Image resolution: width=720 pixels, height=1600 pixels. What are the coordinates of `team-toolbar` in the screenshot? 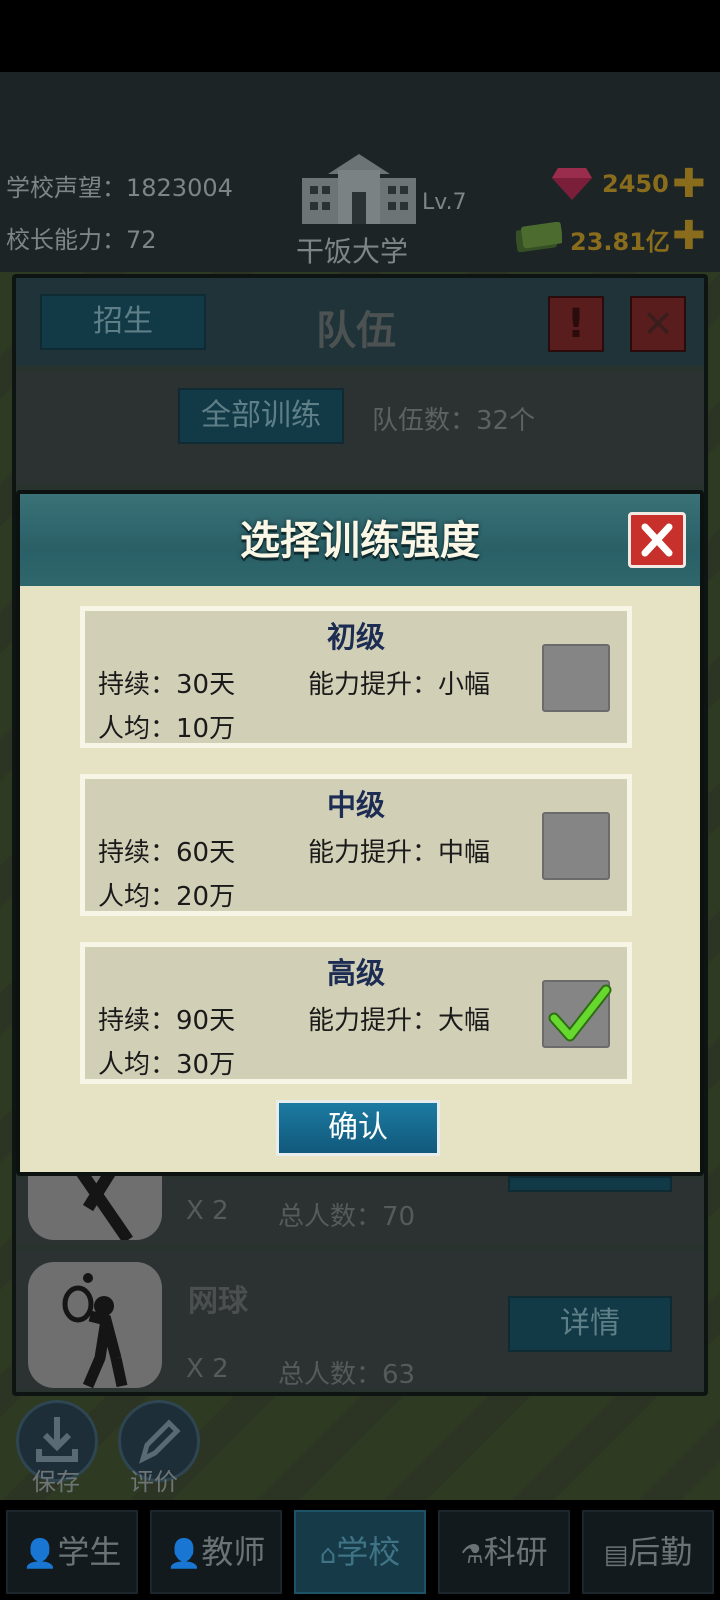 It's located at (360, 428).